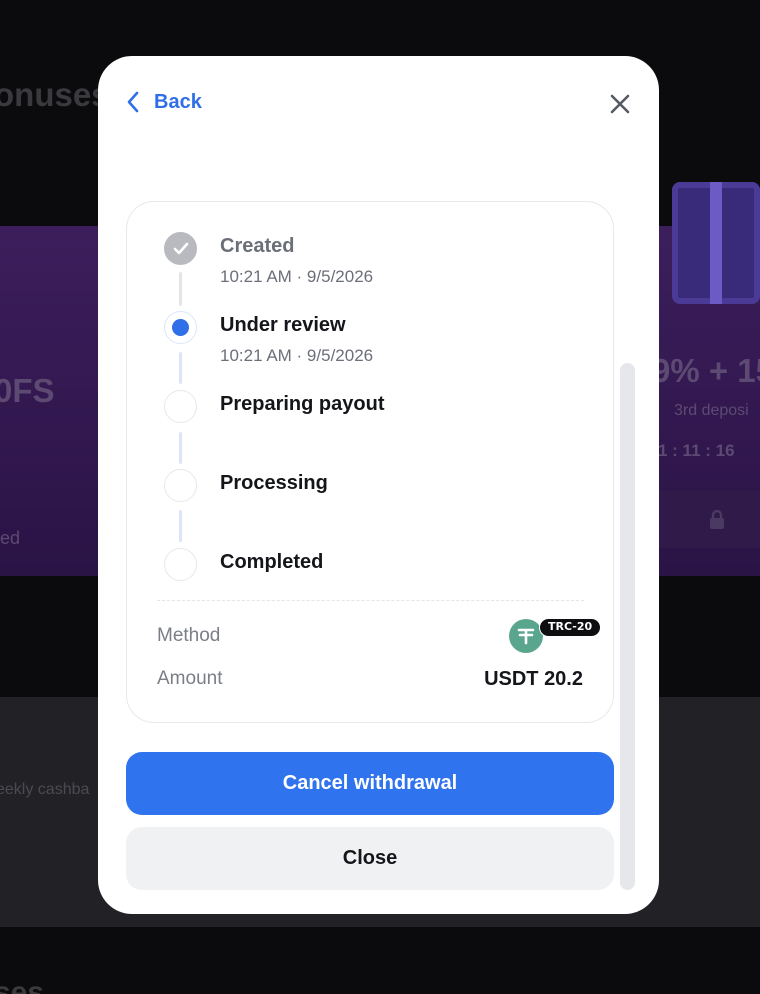 Image resolution: width=760 pixels, height=994 pixels. Describe the element at coordinates (257, 246) in the screenshot. I see `step-created-title: Created` at that location.